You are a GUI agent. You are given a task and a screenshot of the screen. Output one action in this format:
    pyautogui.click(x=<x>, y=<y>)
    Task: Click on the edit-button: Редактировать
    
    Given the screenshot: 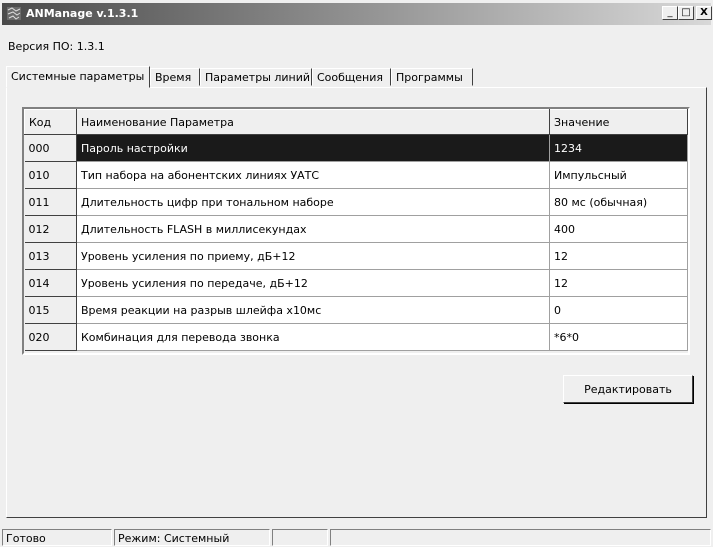 What is the action you would take?
    pyautogui.click(x=628, y=389)
    